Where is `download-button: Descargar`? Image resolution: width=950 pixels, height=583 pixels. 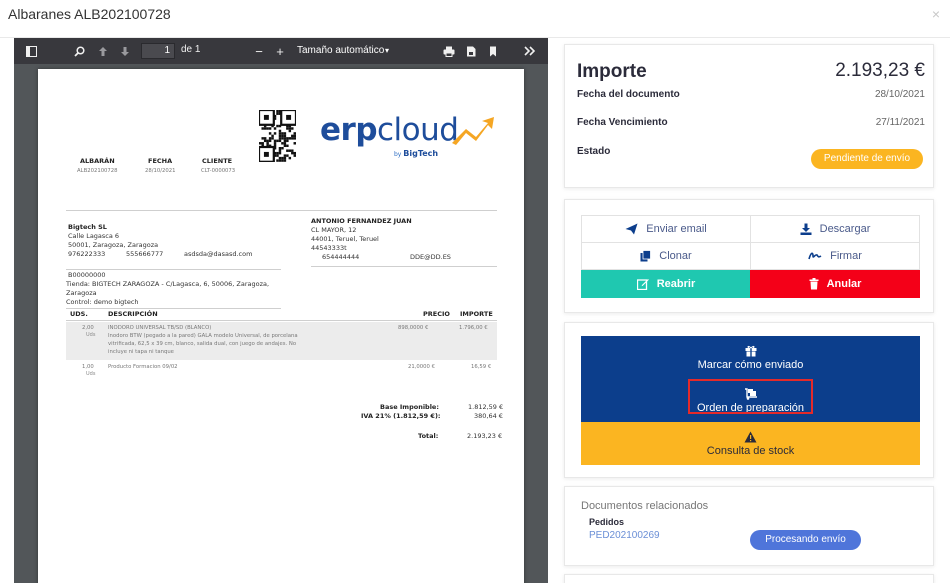
download-button: Descargar is located at coordinates (835, 229).